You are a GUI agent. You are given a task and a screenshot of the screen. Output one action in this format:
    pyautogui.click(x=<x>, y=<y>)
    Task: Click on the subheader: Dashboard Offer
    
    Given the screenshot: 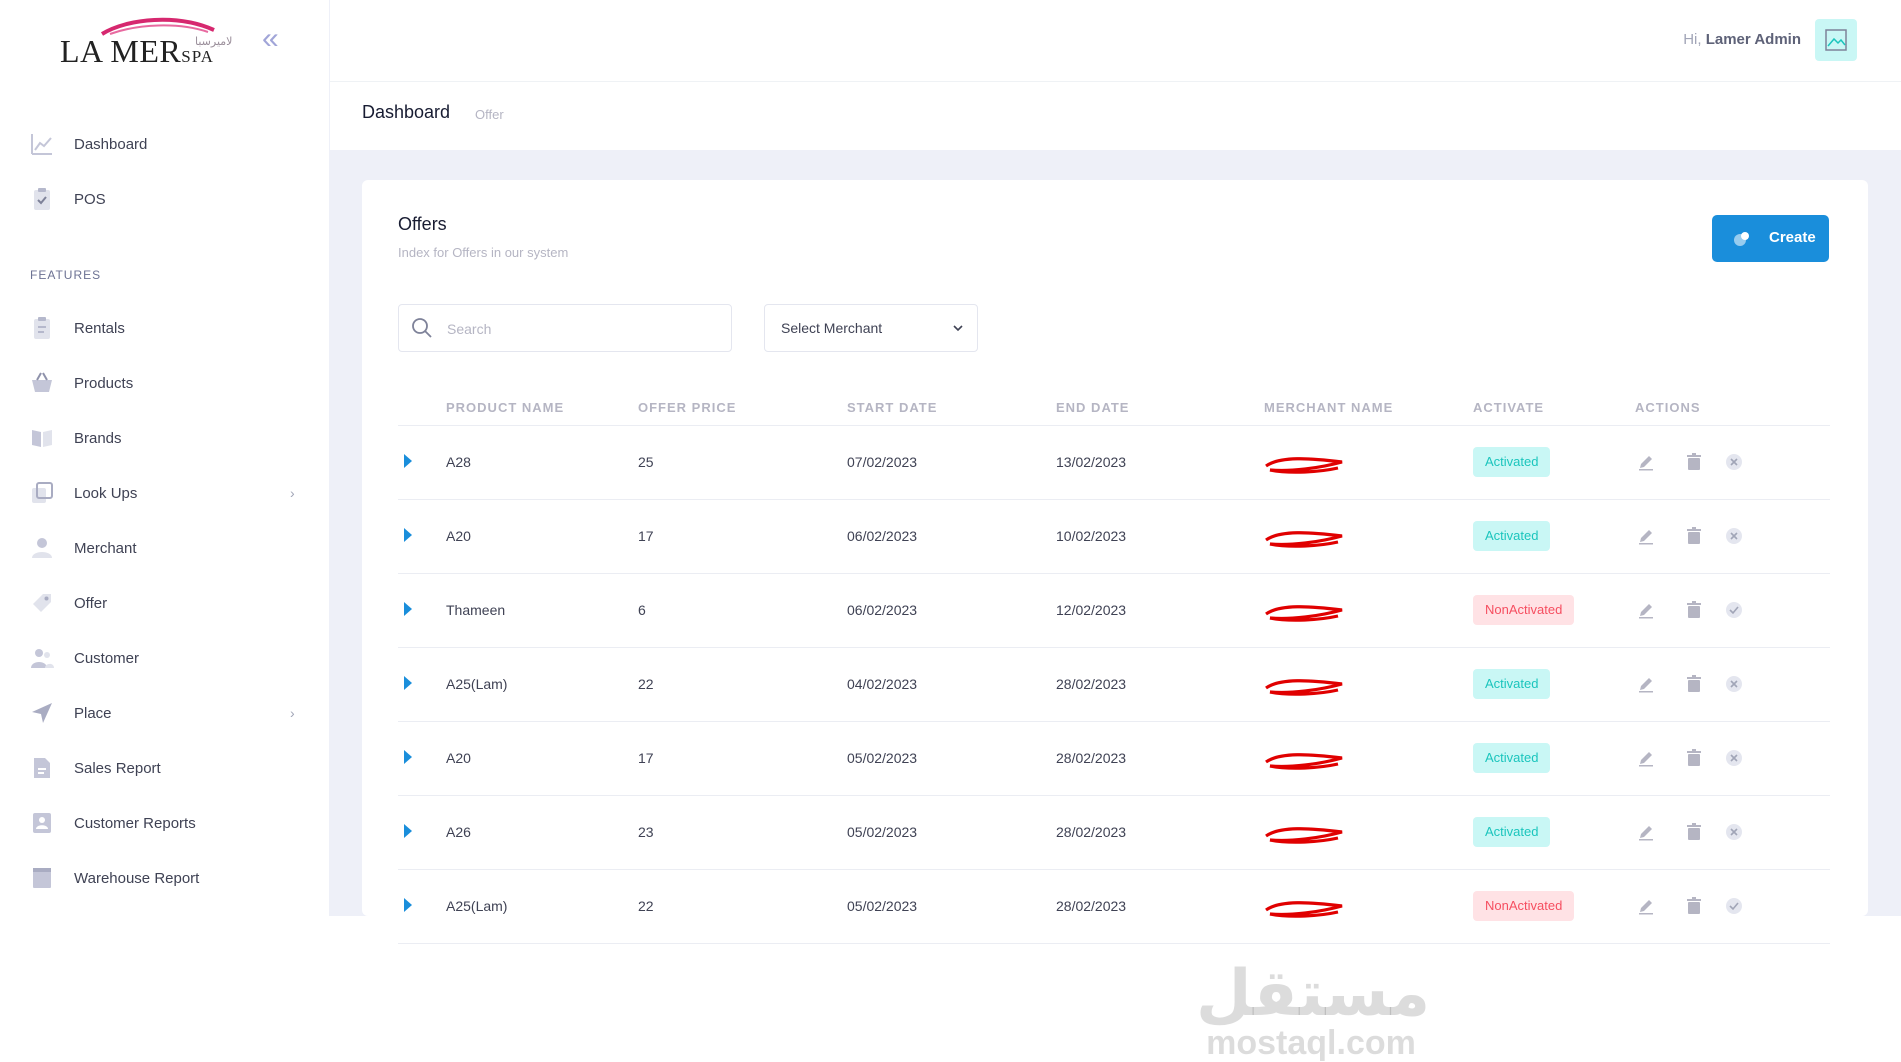 What is the action you would take?
    pyautogui.click(x=1115, y=116)
    